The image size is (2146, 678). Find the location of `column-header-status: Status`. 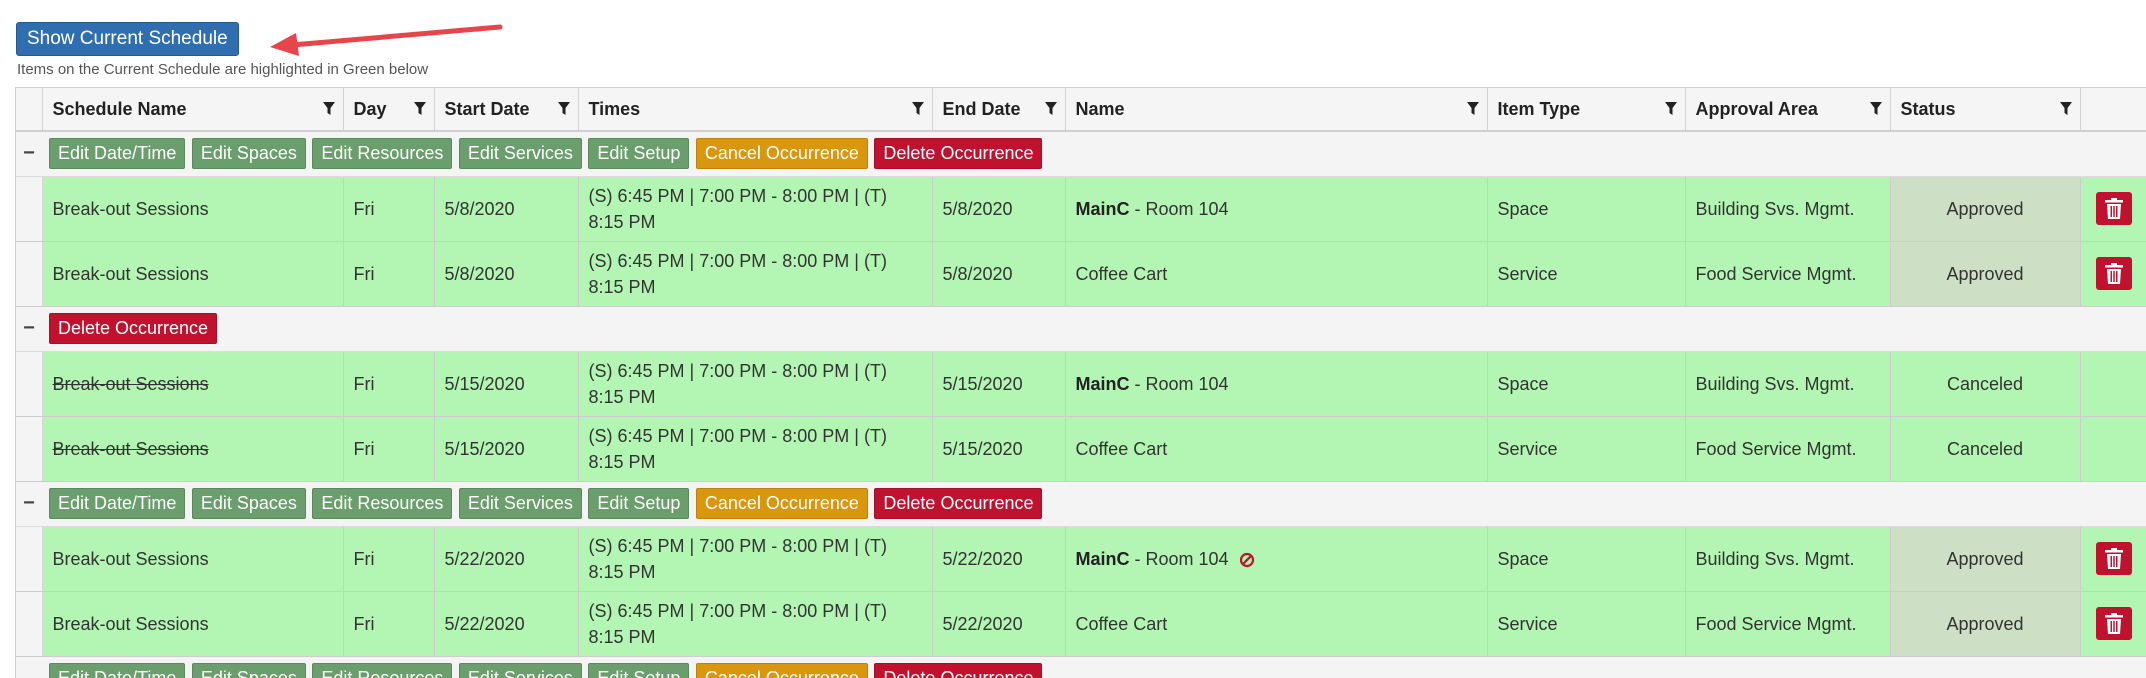

column-header-status: Status is located at coordinates (1985, 110).